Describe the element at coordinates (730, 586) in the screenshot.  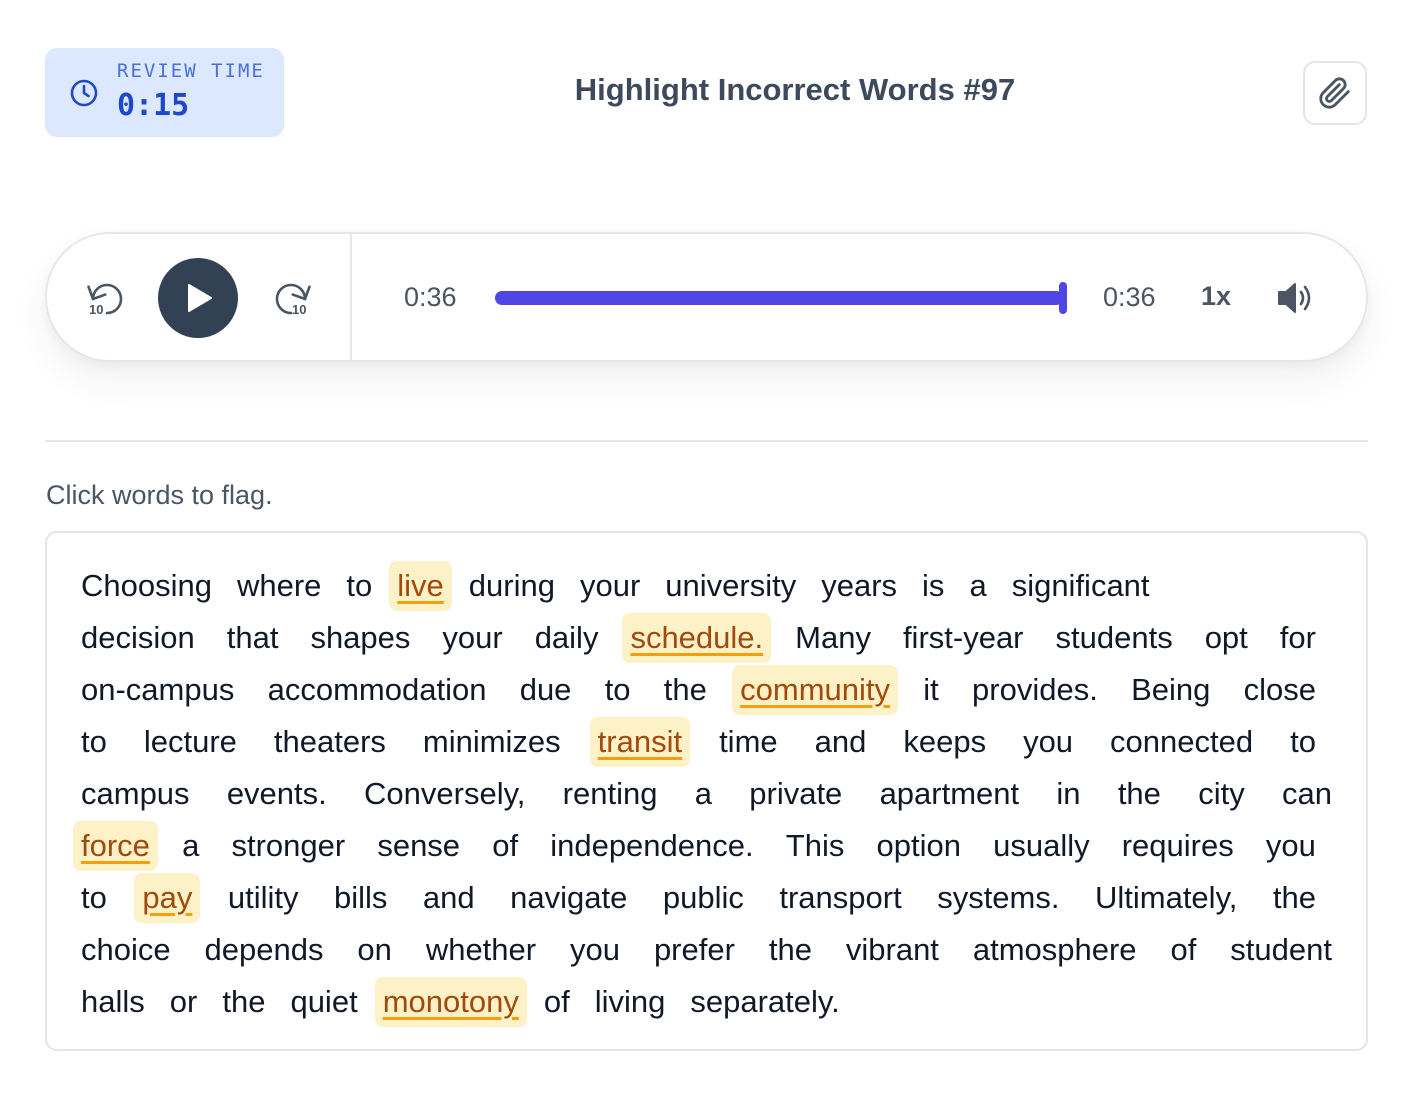
I see `word: university` at that location.